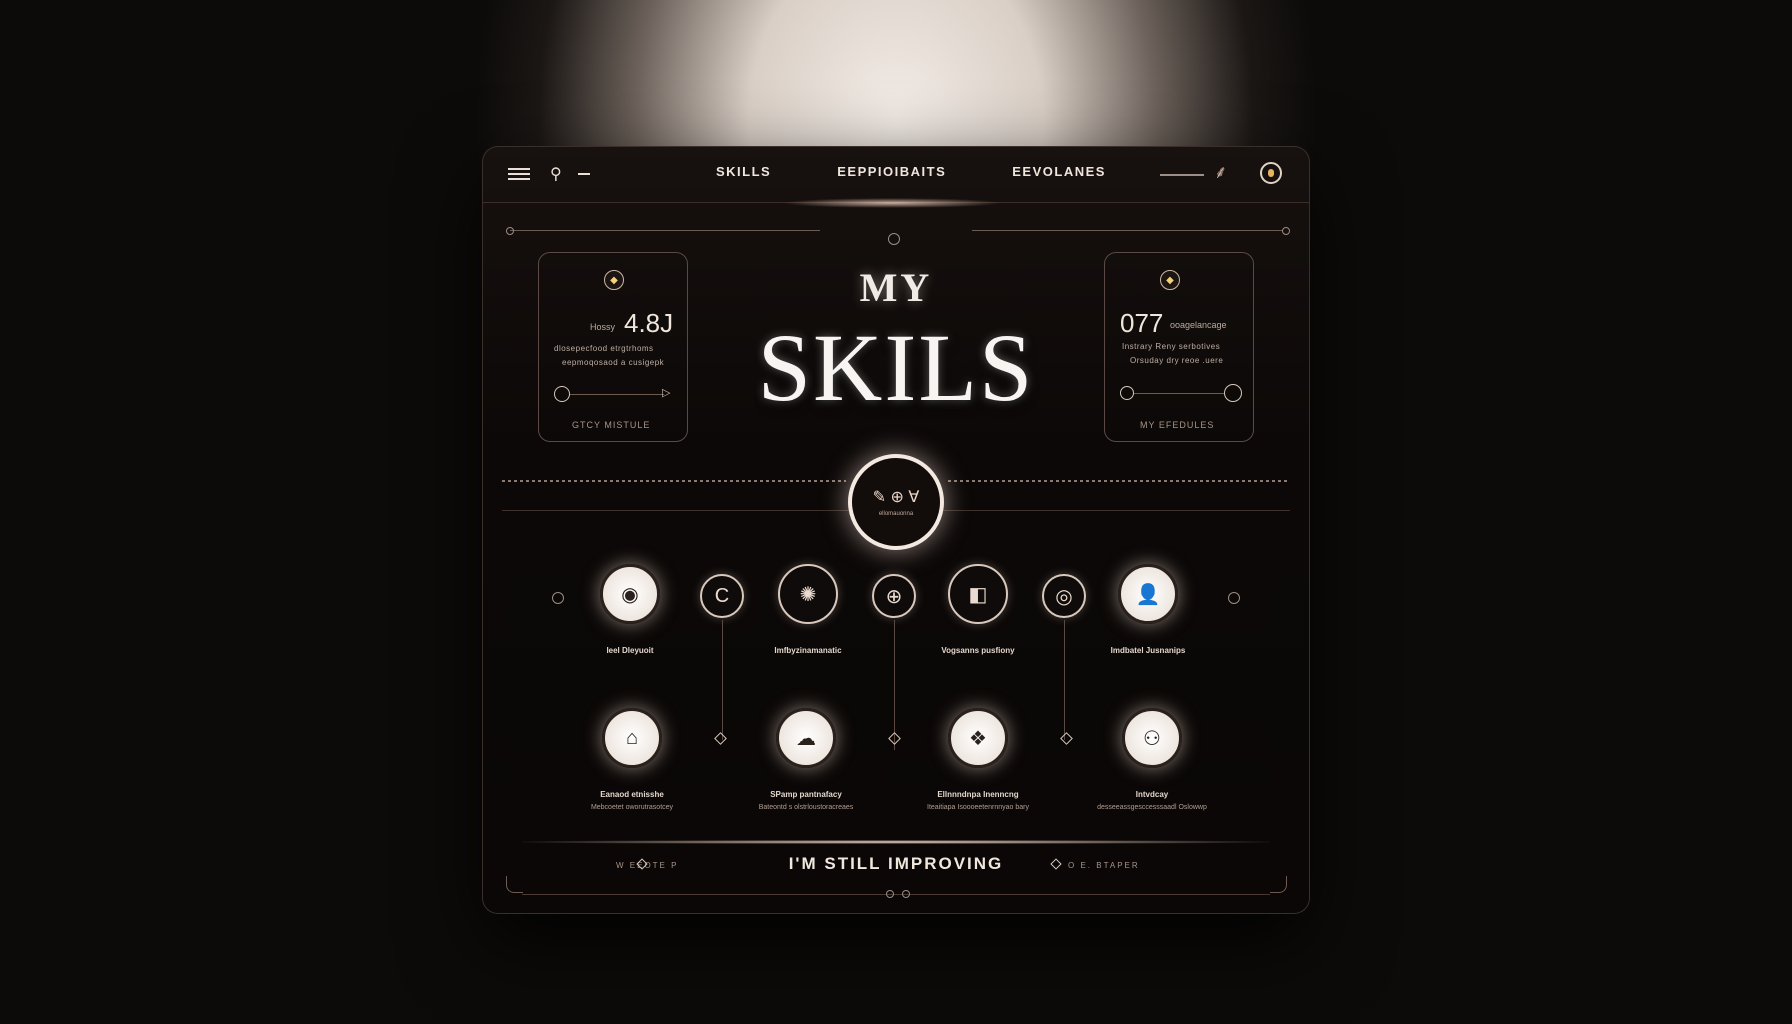  I want to click on skill-cube: ◧, so click(978, 594).